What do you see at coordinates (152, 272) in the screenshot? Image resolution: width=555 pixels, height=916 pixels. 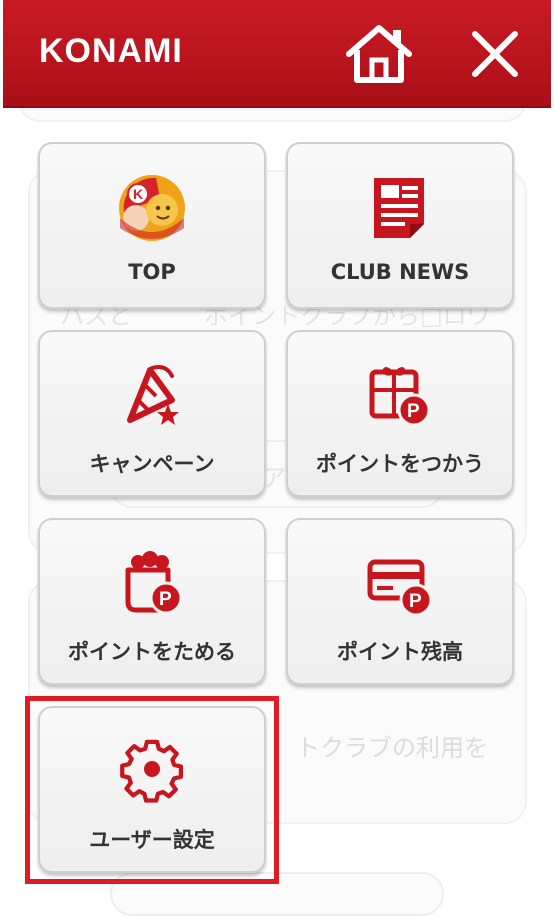 I see `menu-tile-label: TOP` at bounding box center [152, 272].